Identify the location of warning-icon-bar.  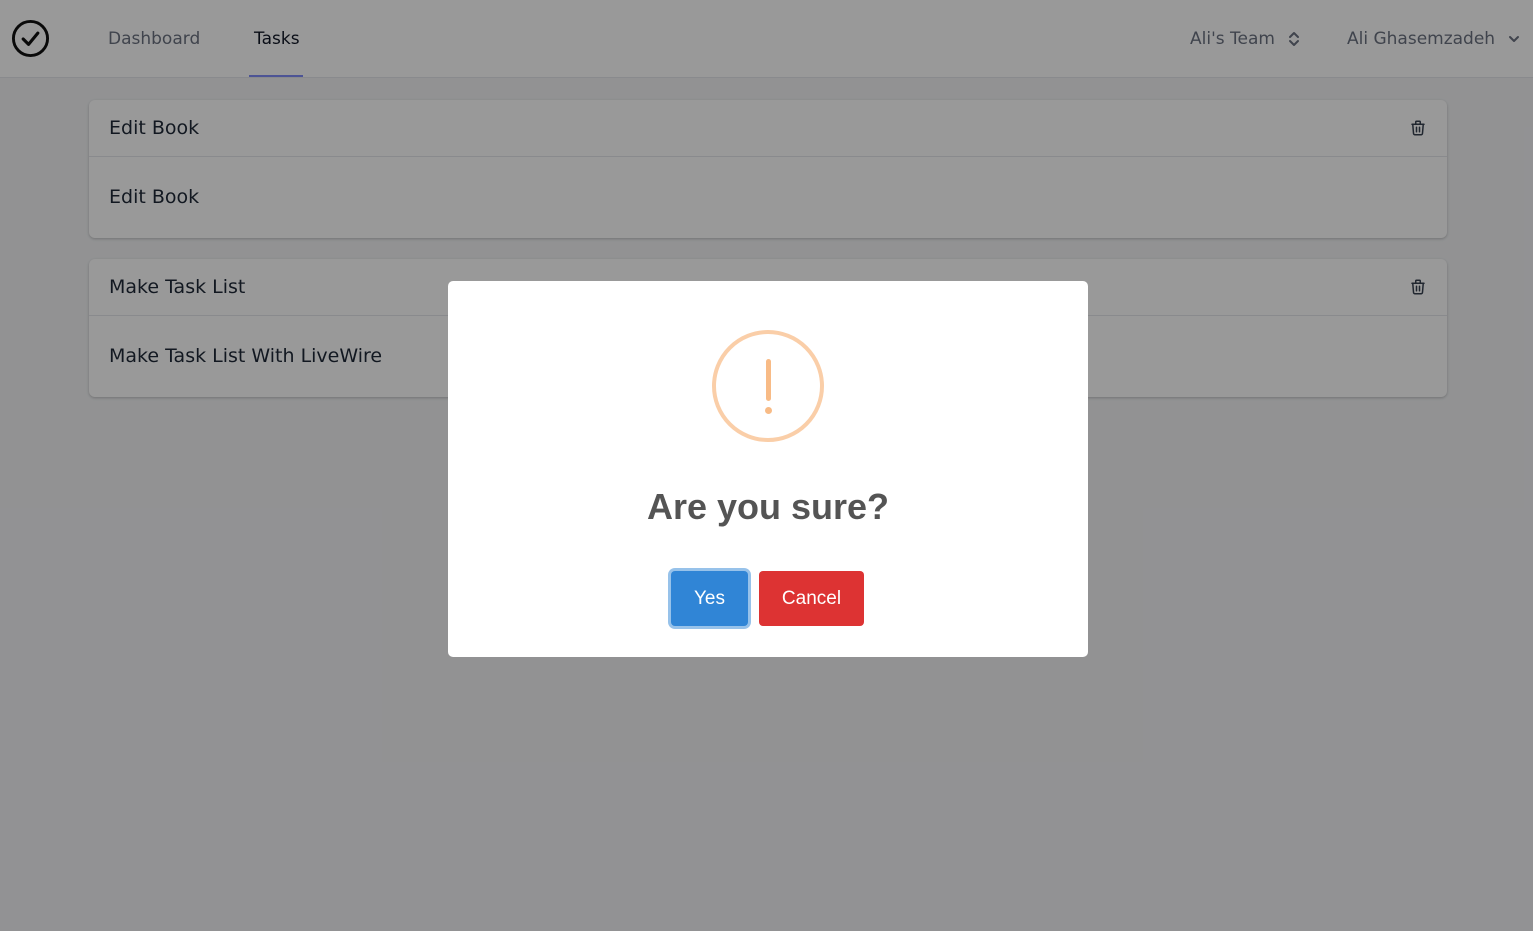
(768, 380).